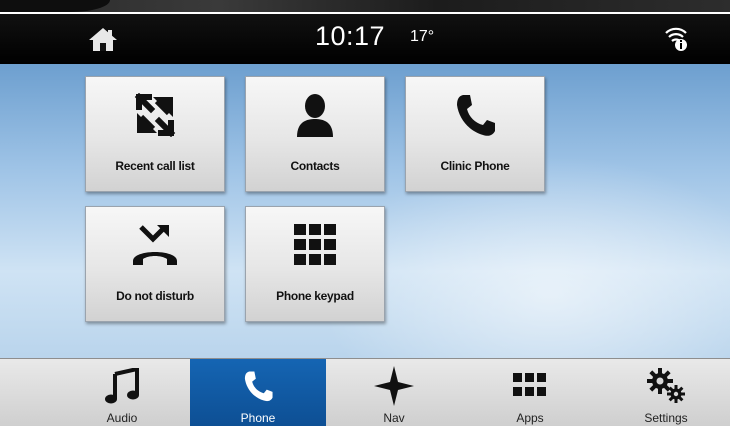  What do you see at coordinates (475, 166) in the screenshot?
I see `tile-label: Clinic Phone` at bounding box center [475, 166].